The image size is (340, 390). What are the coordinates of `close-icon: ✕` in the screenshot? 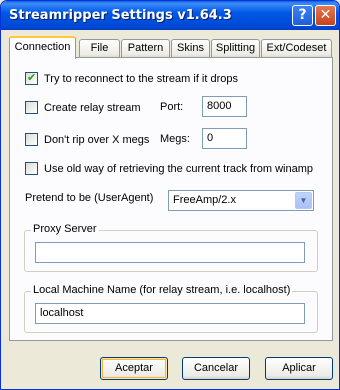 It's located at (325, 15).